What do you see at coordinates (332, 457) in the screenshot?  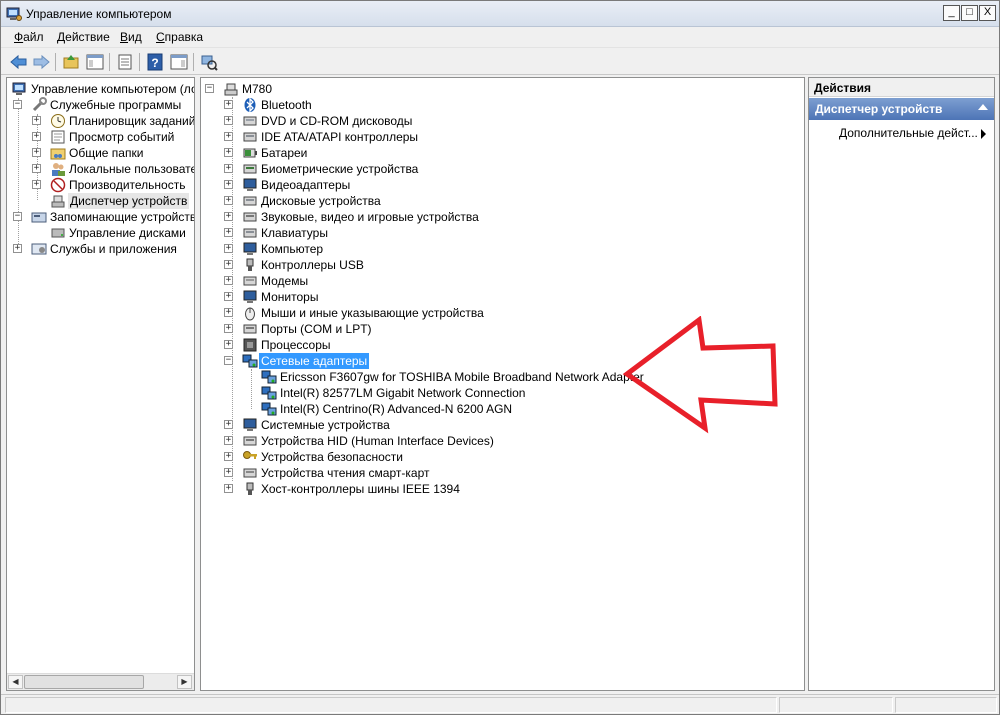 I see `device-tree-label: Устройства безопасности` at bounding box center [332, 457].